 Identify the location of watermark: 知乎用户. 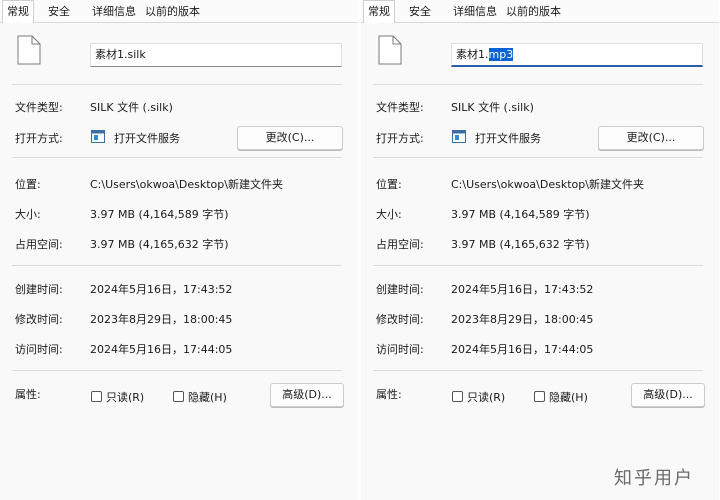
(654, 478).